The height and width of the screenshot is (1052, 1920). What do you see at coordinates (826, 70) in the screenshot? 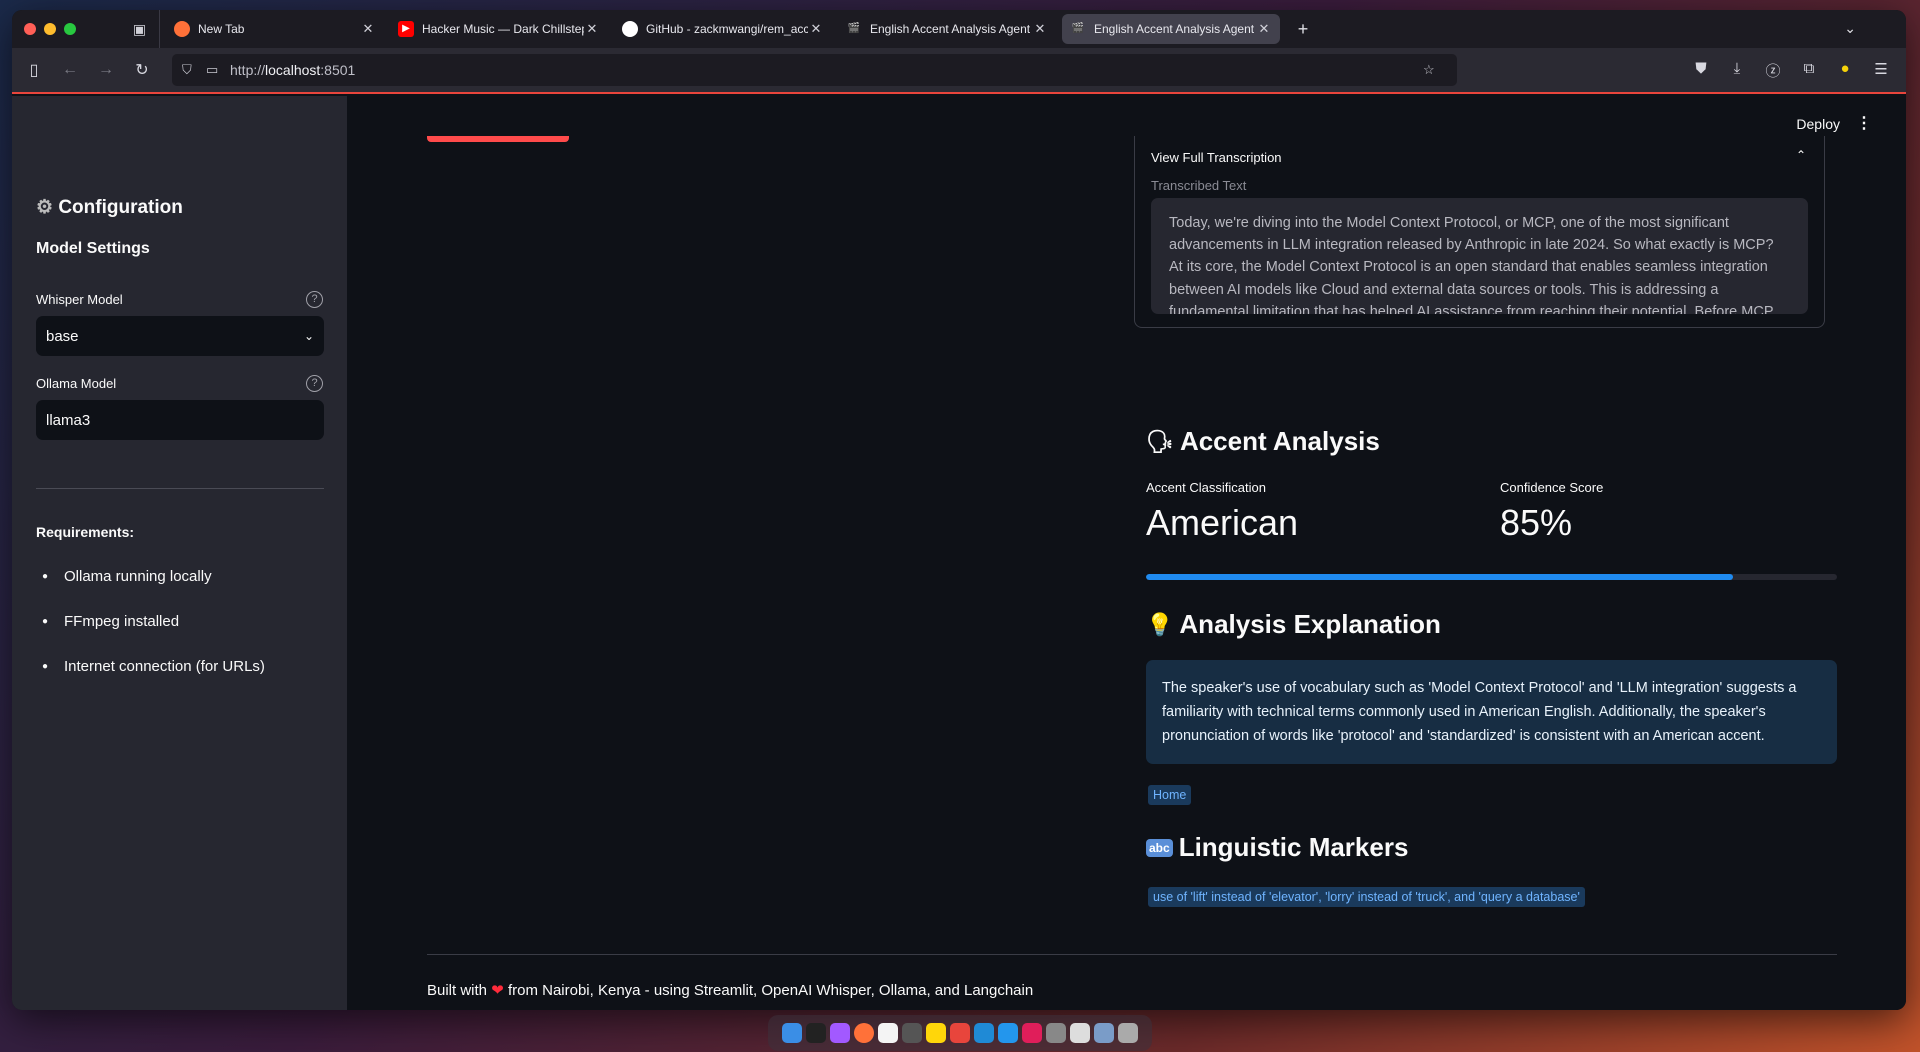
I see `url-text: http://localhost:8501` at bounding box center [826, 70].